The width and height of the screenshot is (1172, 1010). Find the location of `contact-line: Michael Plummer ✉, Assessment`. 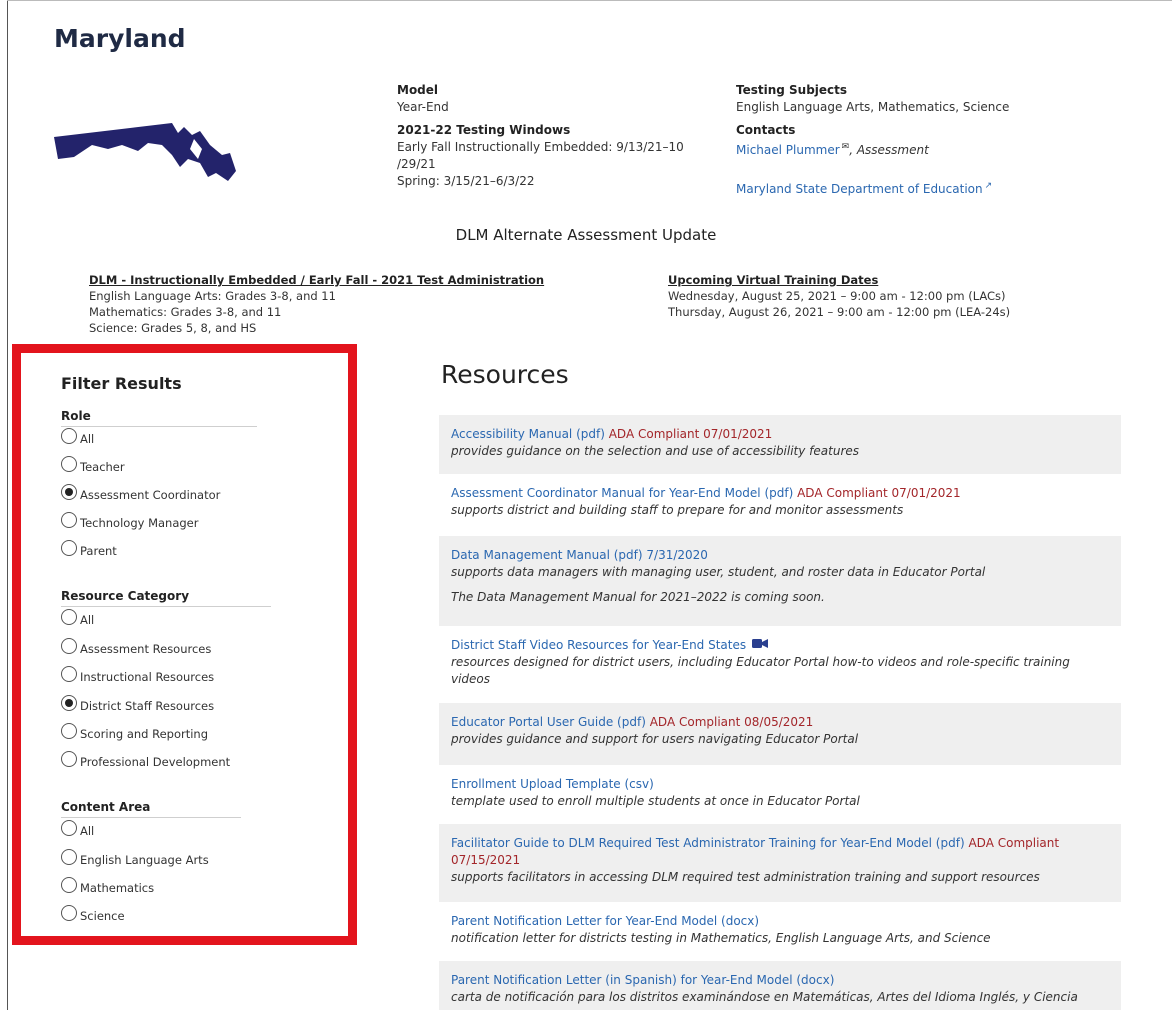

contact-line: Michael Plummer ✉, Assessment is located at coordinates (946, 149).